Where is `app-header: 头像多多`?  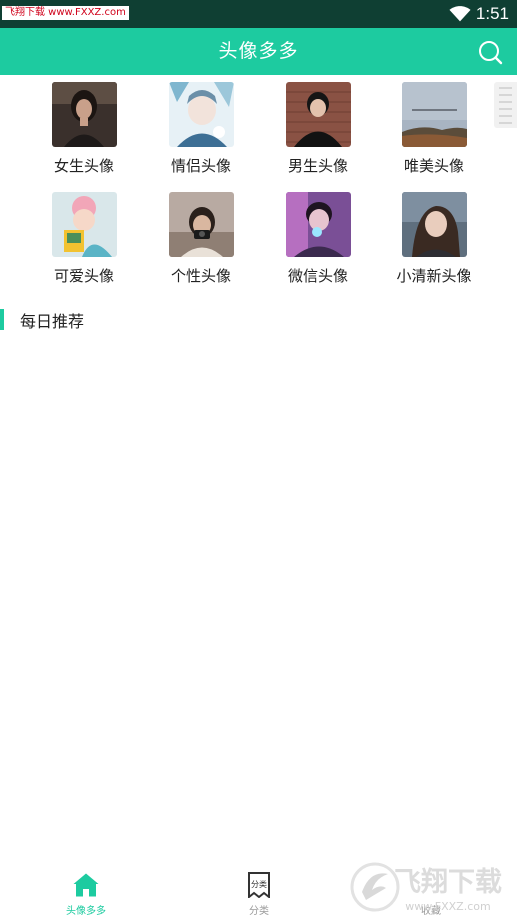 app-header: 头像多多 is located at coordinates (258, 51).